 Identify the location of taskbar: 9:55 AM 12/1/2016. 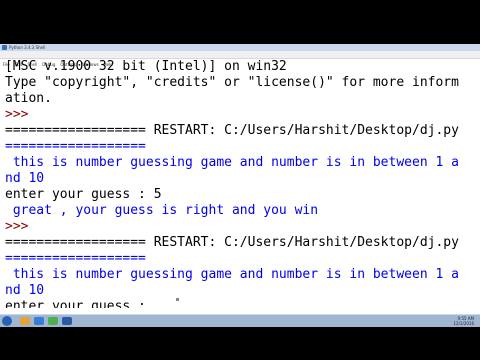
(240, 320).